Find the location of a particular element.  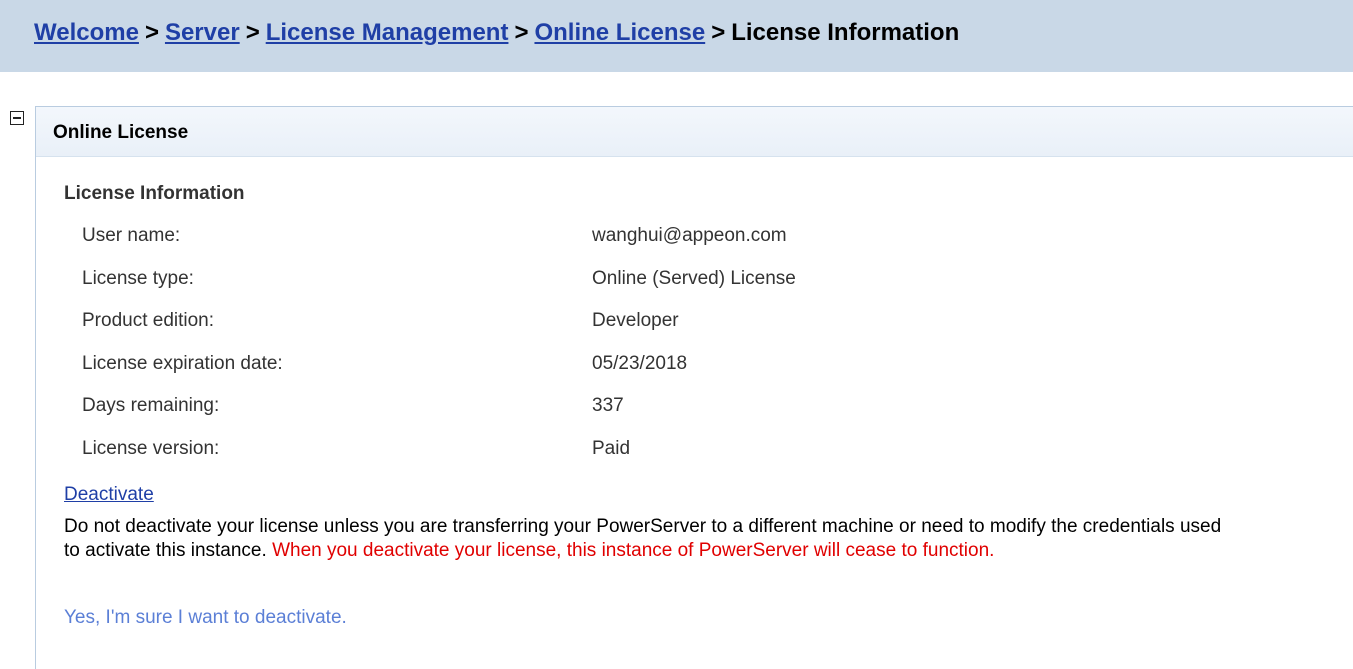

breadcrumb-link-welcome: Welcome is located at coordinates (86, 32).